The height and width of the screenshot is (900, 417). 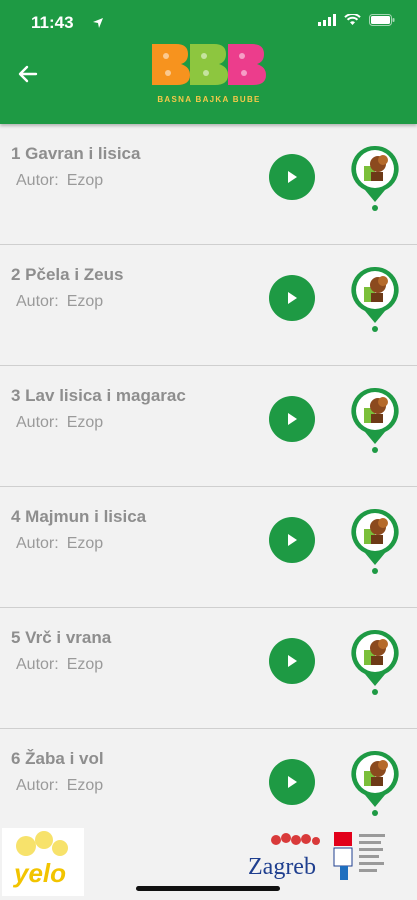 I want to click on story-row: 5 Vrč i vrana Autor: Ezop, so click(x=208, y=668).